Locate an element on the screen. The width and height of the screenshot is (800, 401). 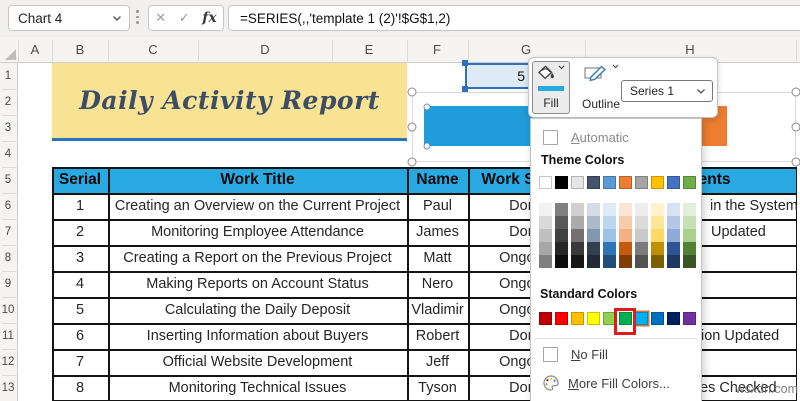
row-header-4: 4 is located at coordinates (8, 154).